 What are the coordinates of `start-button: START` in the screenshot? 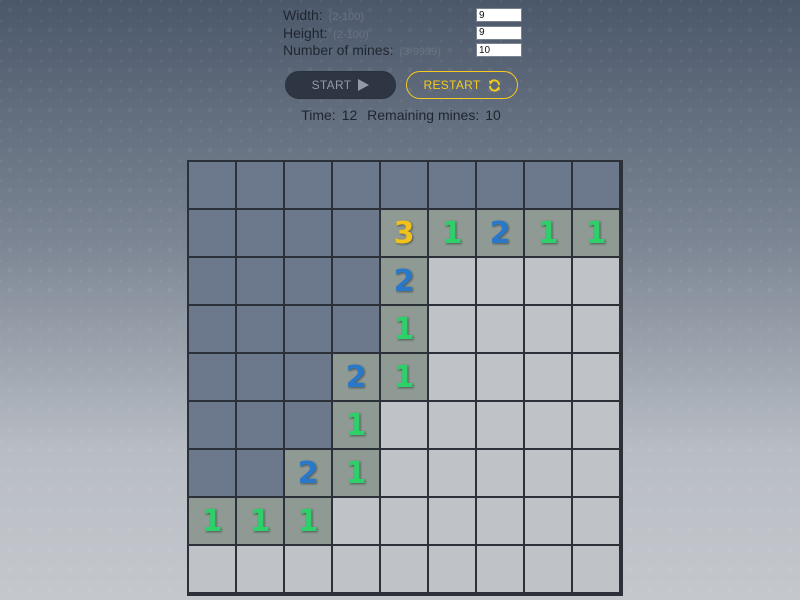 It's located at (340, 85).